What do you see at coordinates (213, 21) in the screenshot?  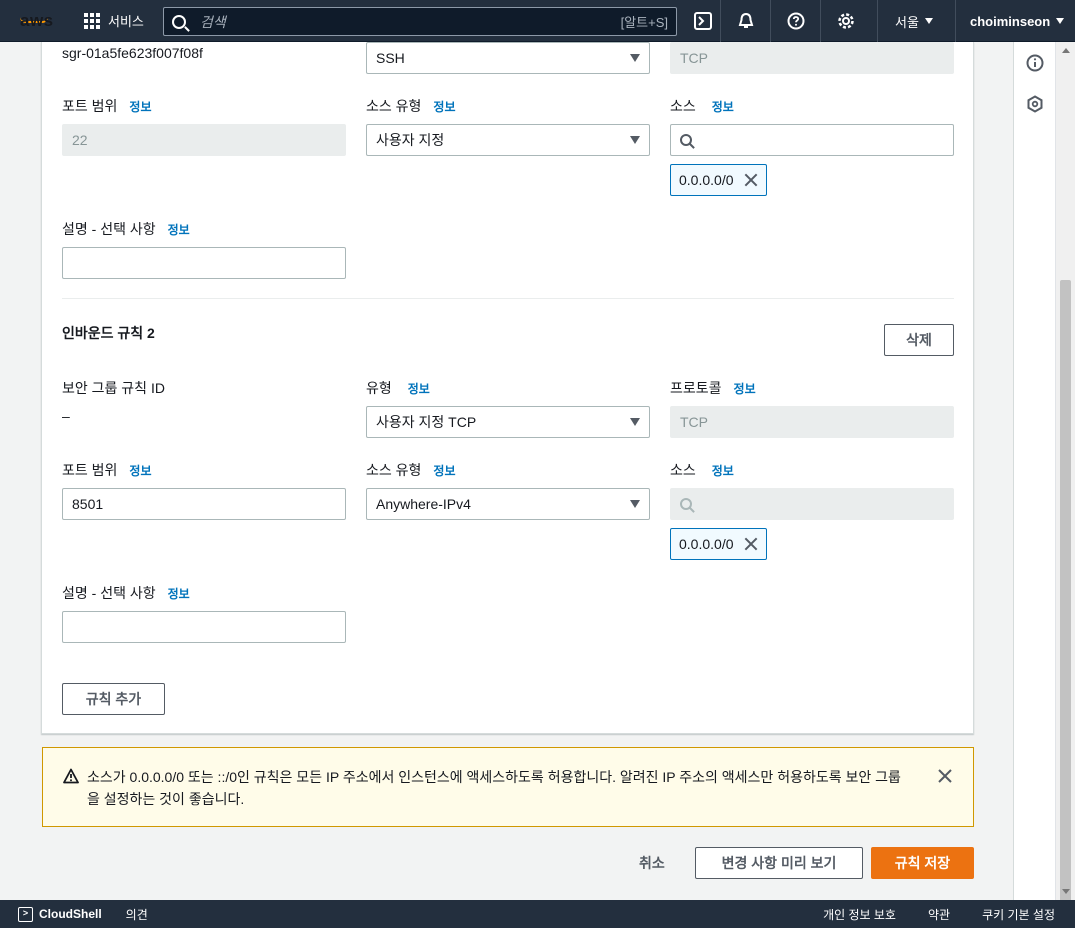 I see `search-placeholder: 검색` at bounding box center [213, 21].